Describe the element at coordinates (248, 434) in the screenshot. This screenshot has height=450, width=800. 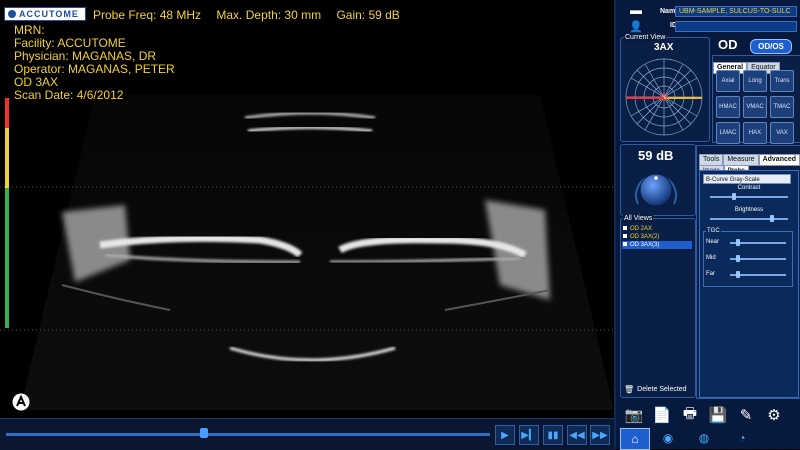
I see `cine-scrubber-track` at that location.